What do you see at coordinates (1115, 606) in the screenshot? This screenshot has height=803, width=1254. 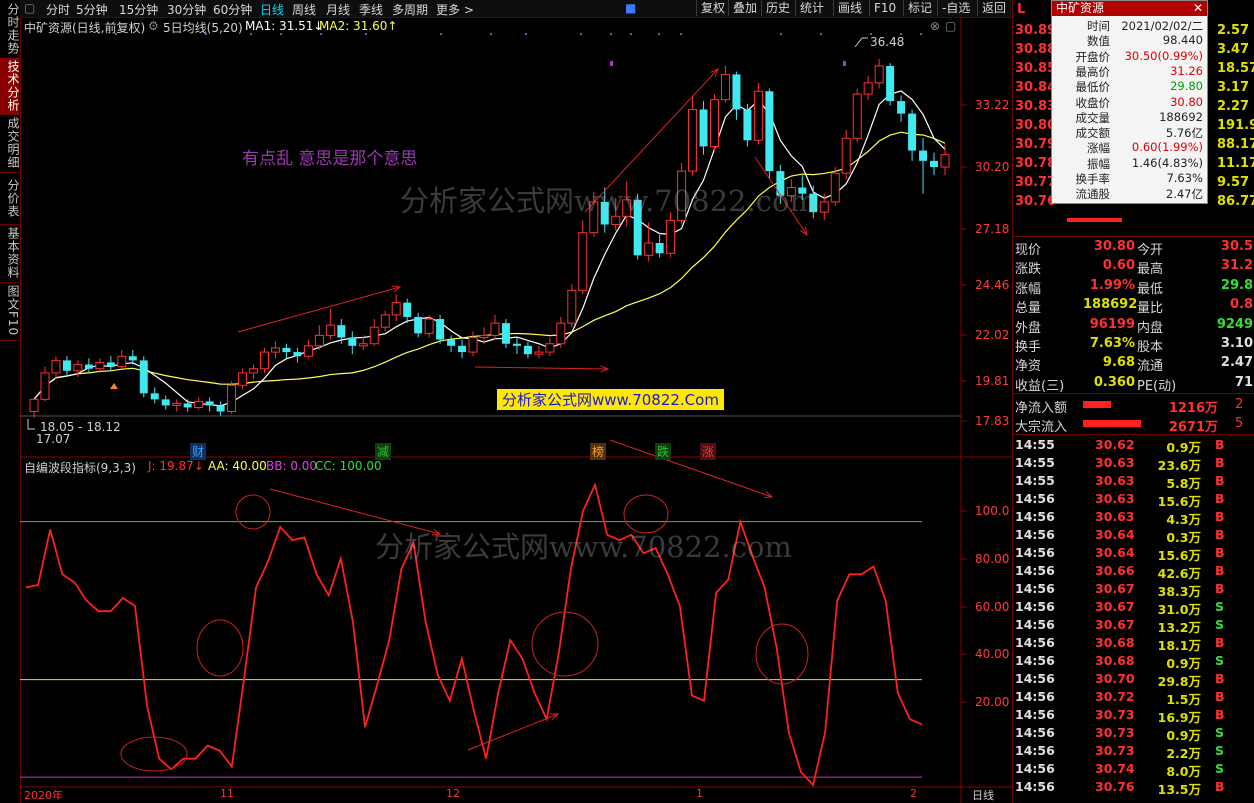 I see `tick-price: 30.67` at bounding box center [1115, 606].